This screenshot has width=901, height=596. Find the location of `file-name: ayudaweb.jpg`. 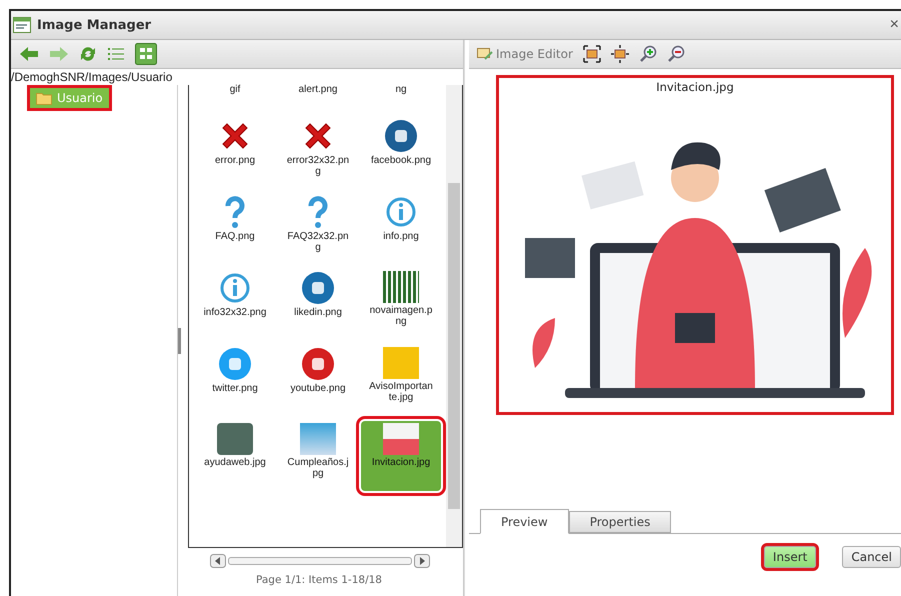

file-name: ayudaweb.jpg is located at coordinates (235, 463).